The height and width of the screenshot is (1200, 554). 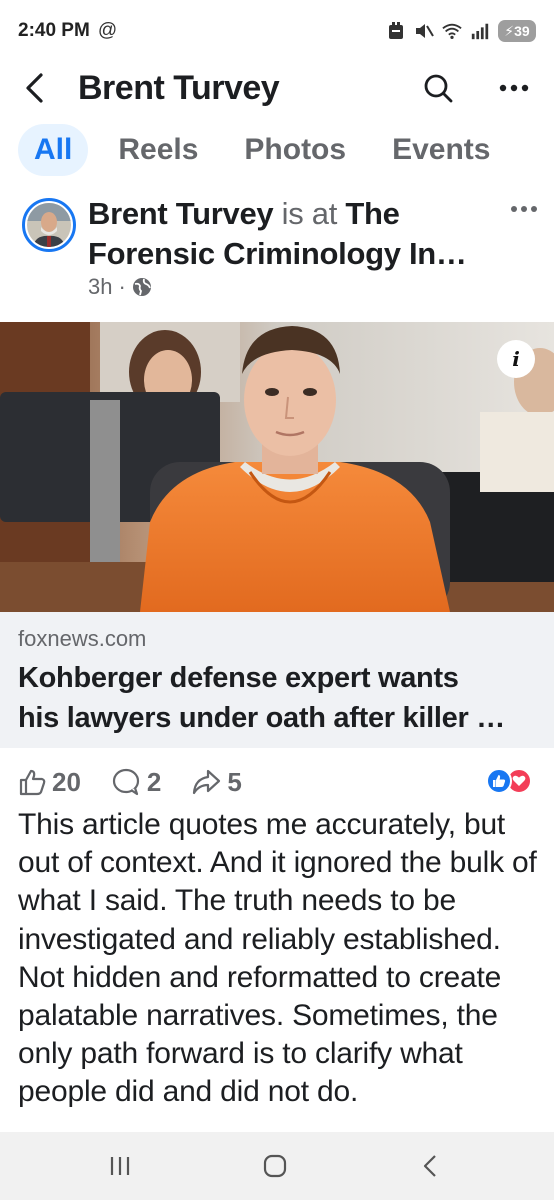 I want to click on like-reaction-icon, so click(x=499, y=781).